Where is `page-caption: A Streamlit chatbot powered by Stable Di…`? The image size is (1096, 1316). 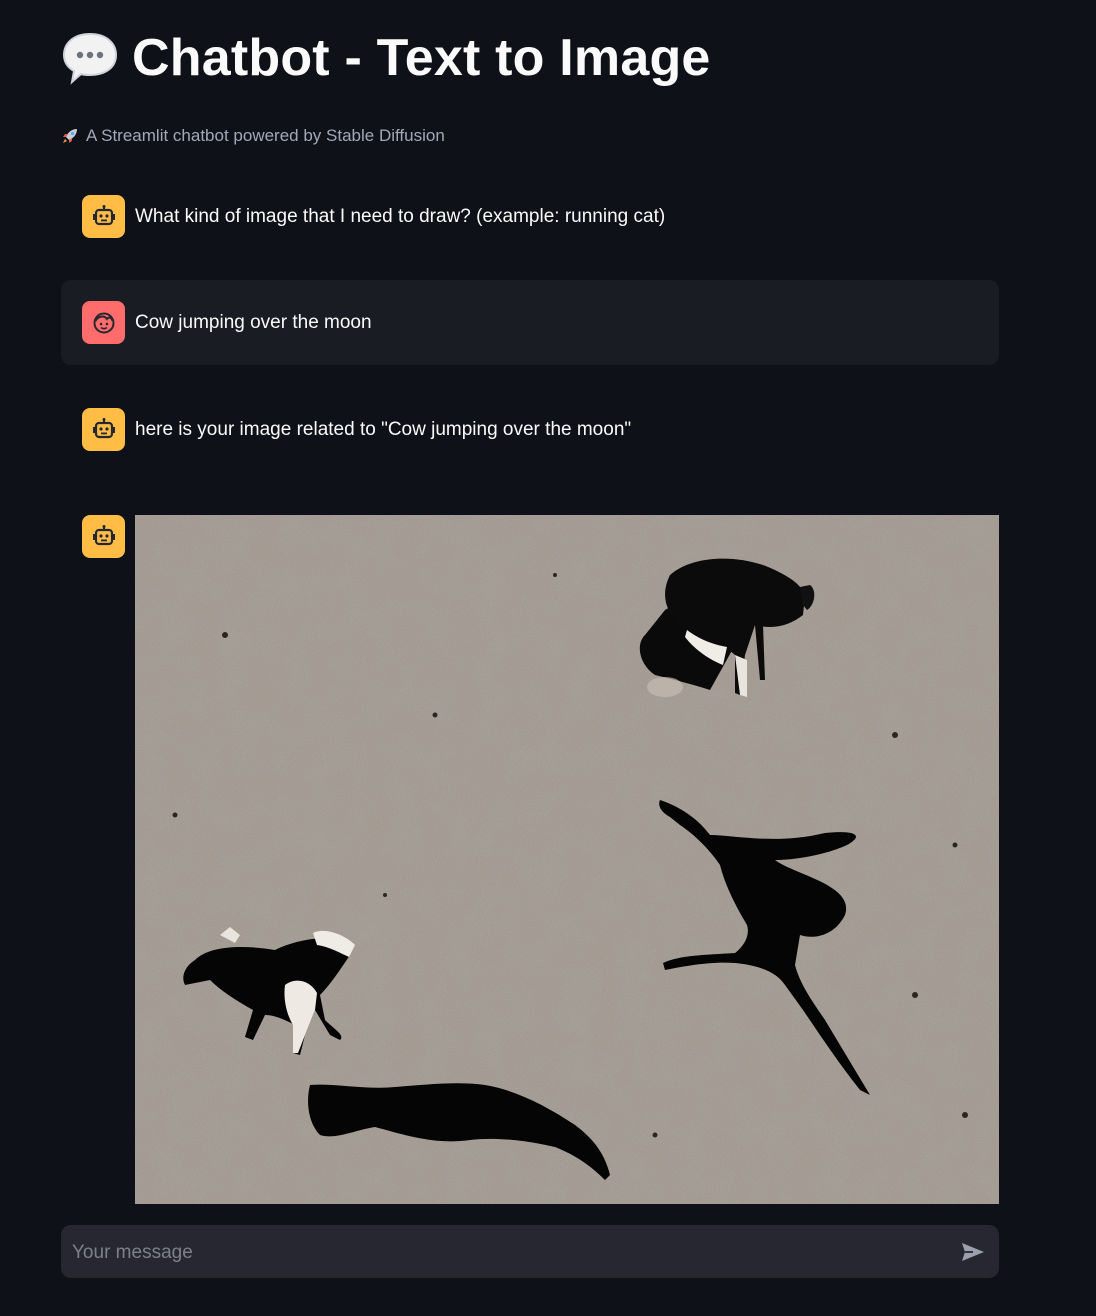
page-caption: A Streamlit chatbot powered by Stable Di… is located at coordinates (252, 136).